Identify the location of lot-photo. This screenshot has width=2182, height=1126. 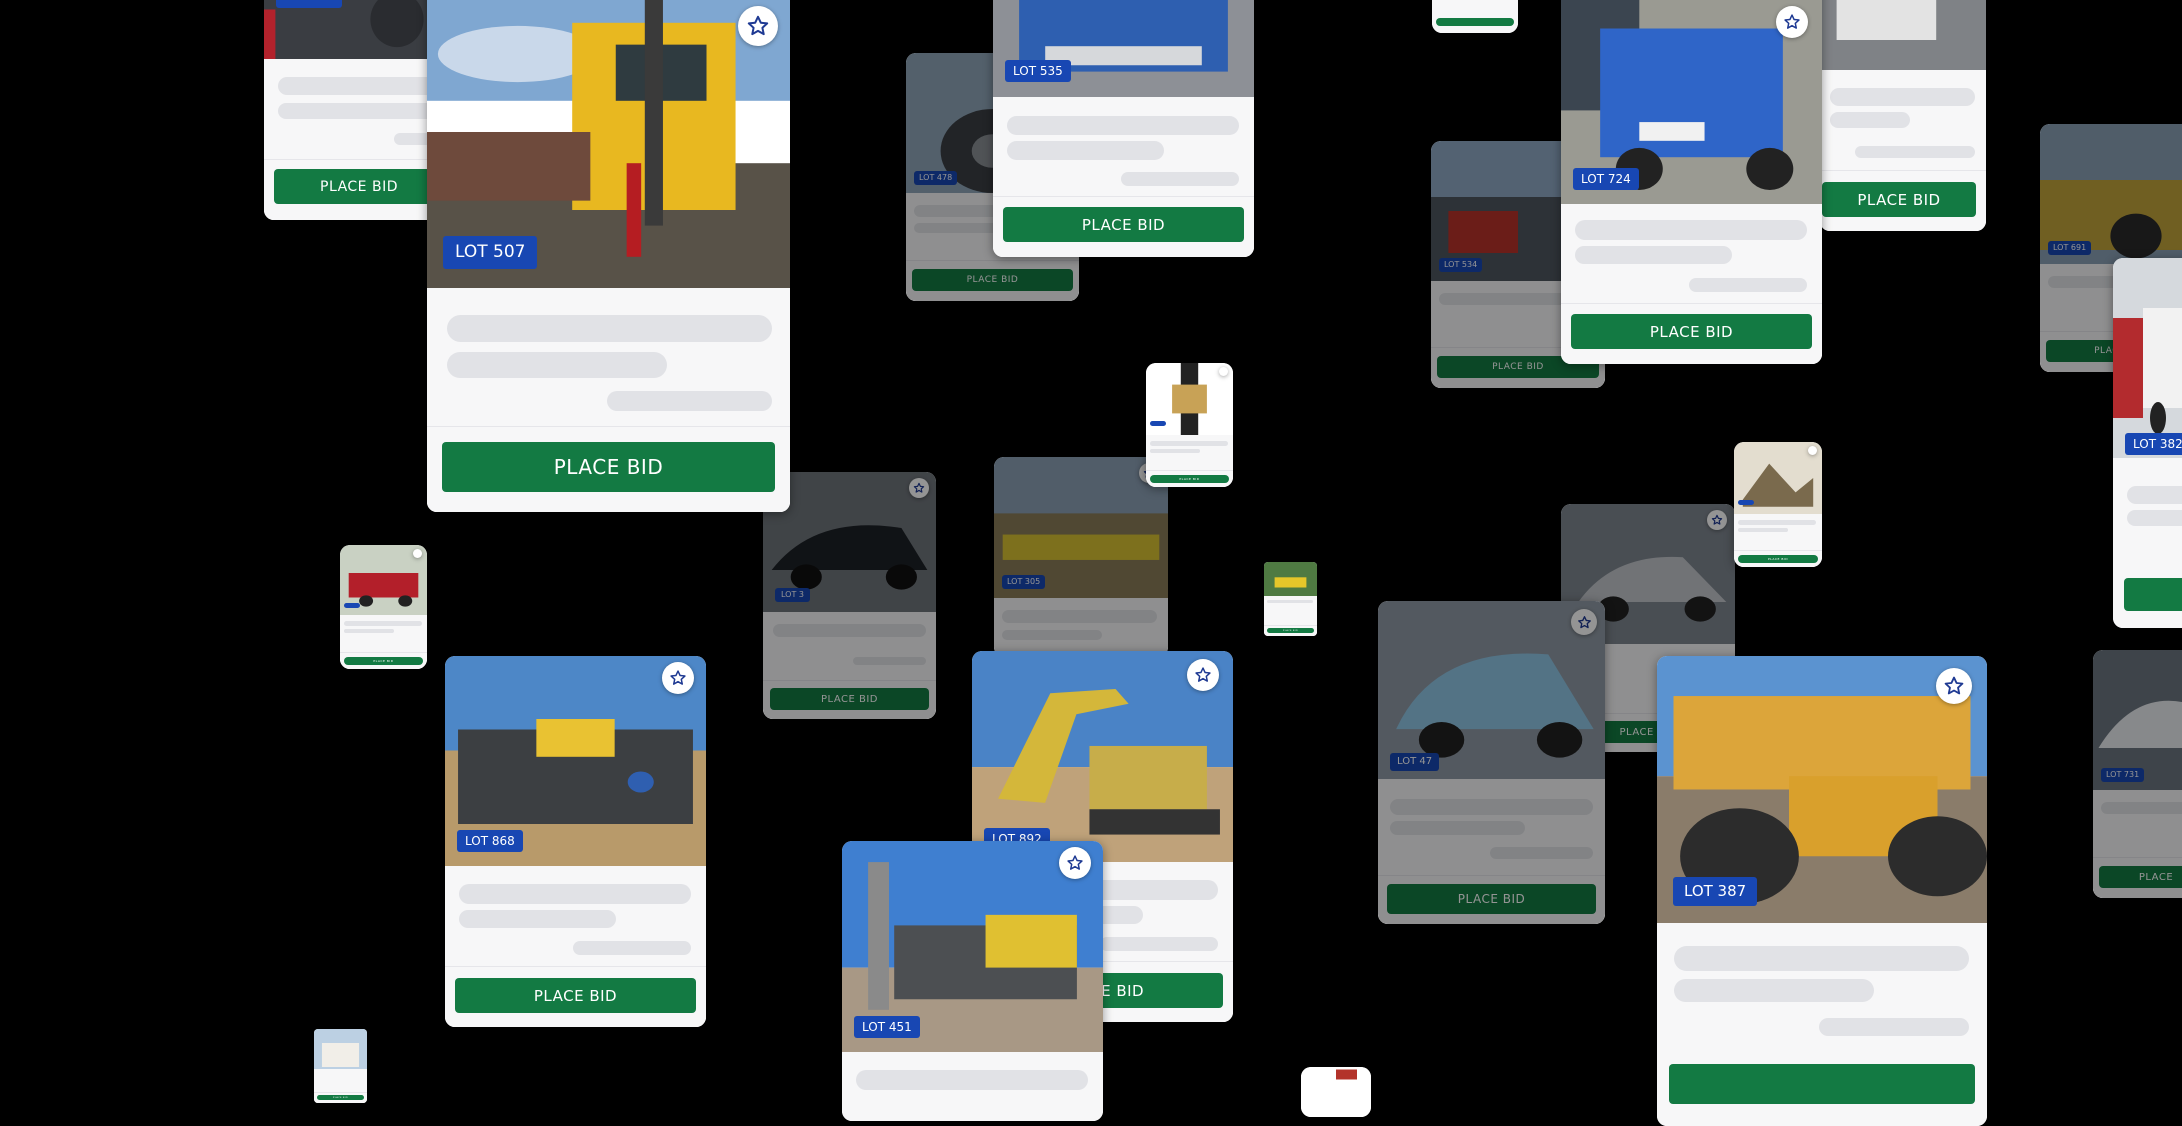
(1336, 1092).